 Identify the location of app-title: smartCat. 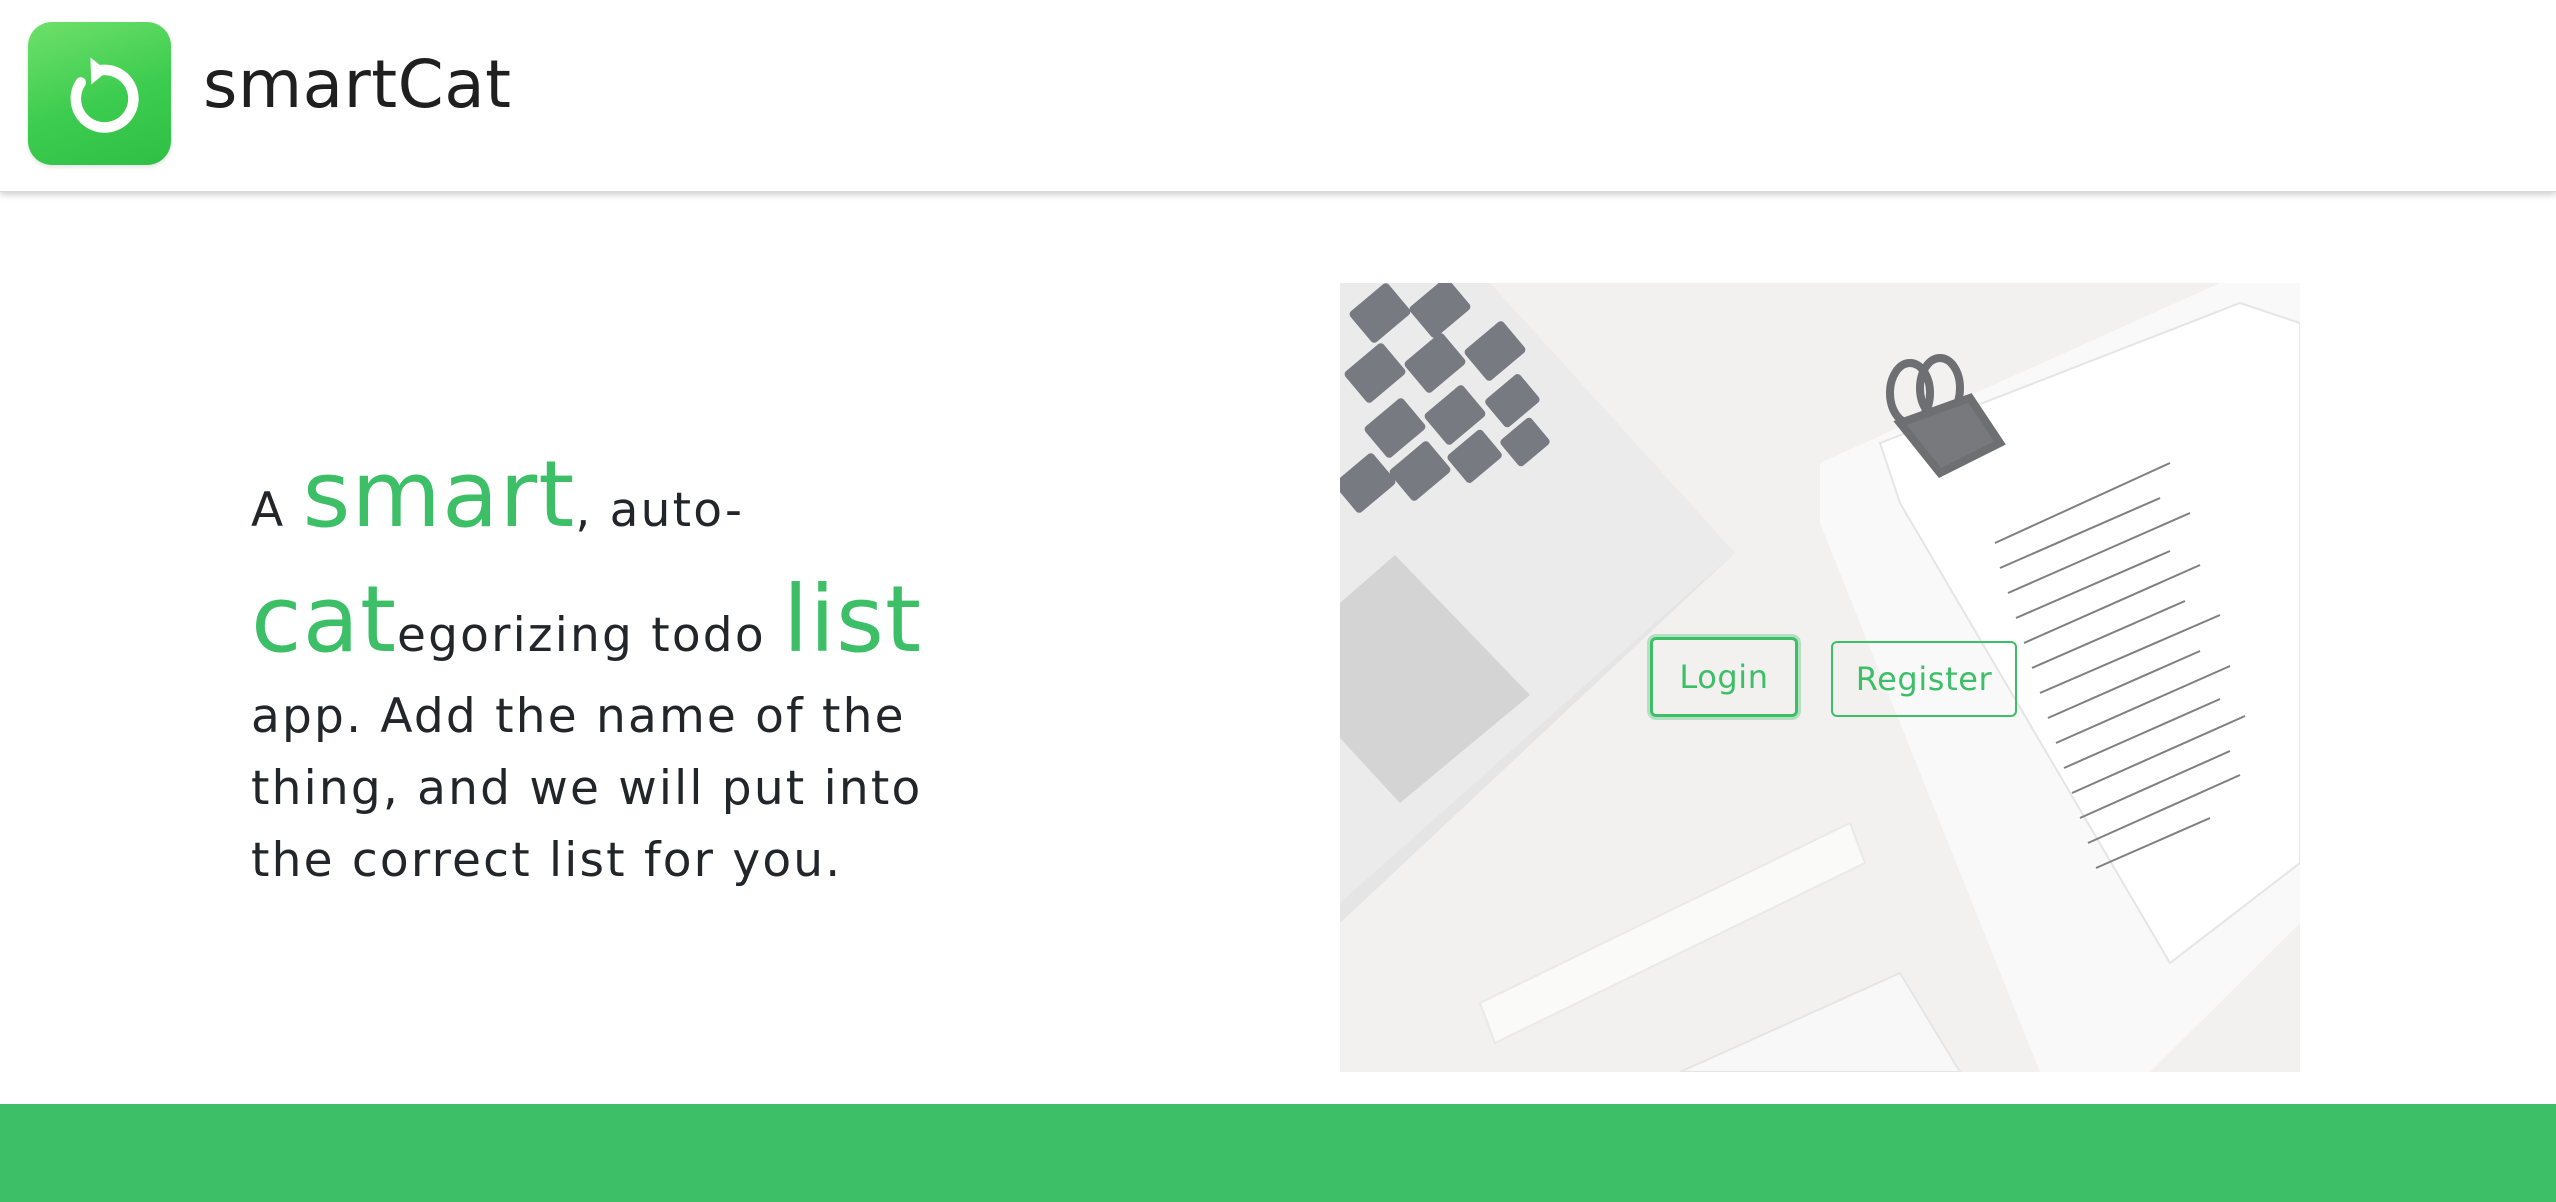
(357, 84).